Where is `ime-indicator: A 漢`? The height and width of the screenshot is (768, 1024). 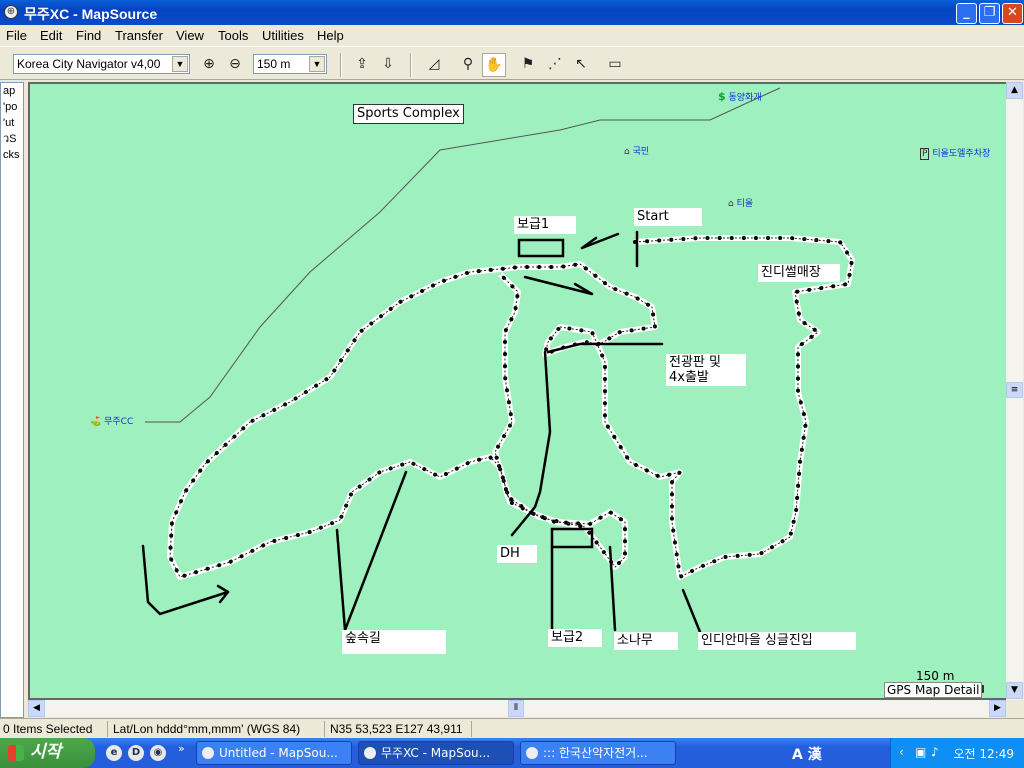
ime-indicator: A 漢 is located at coordinates (807, 754).